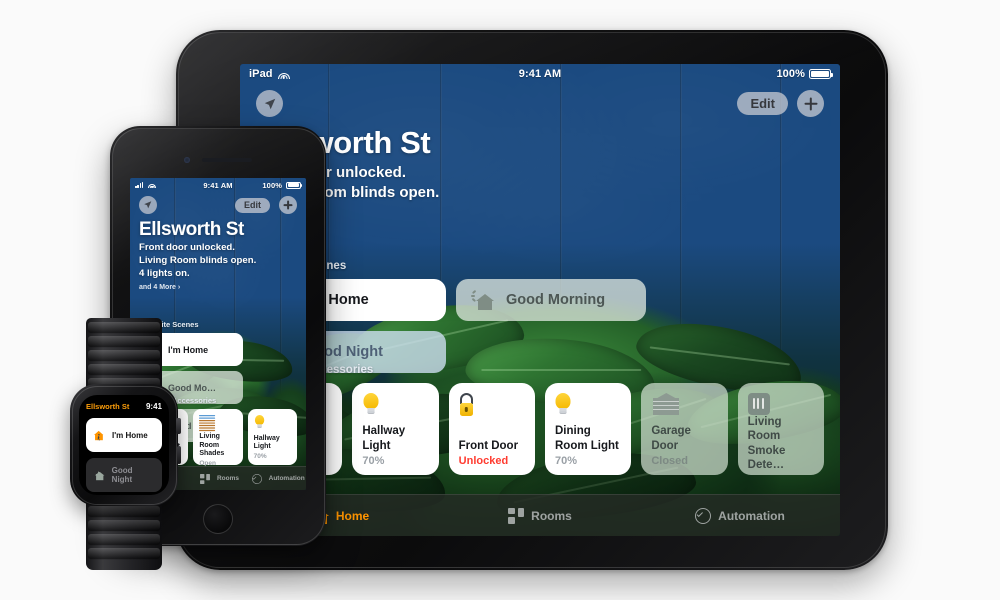 The image size is (1000, 600). I want to click on tab-label: Home, so click(352, 515).